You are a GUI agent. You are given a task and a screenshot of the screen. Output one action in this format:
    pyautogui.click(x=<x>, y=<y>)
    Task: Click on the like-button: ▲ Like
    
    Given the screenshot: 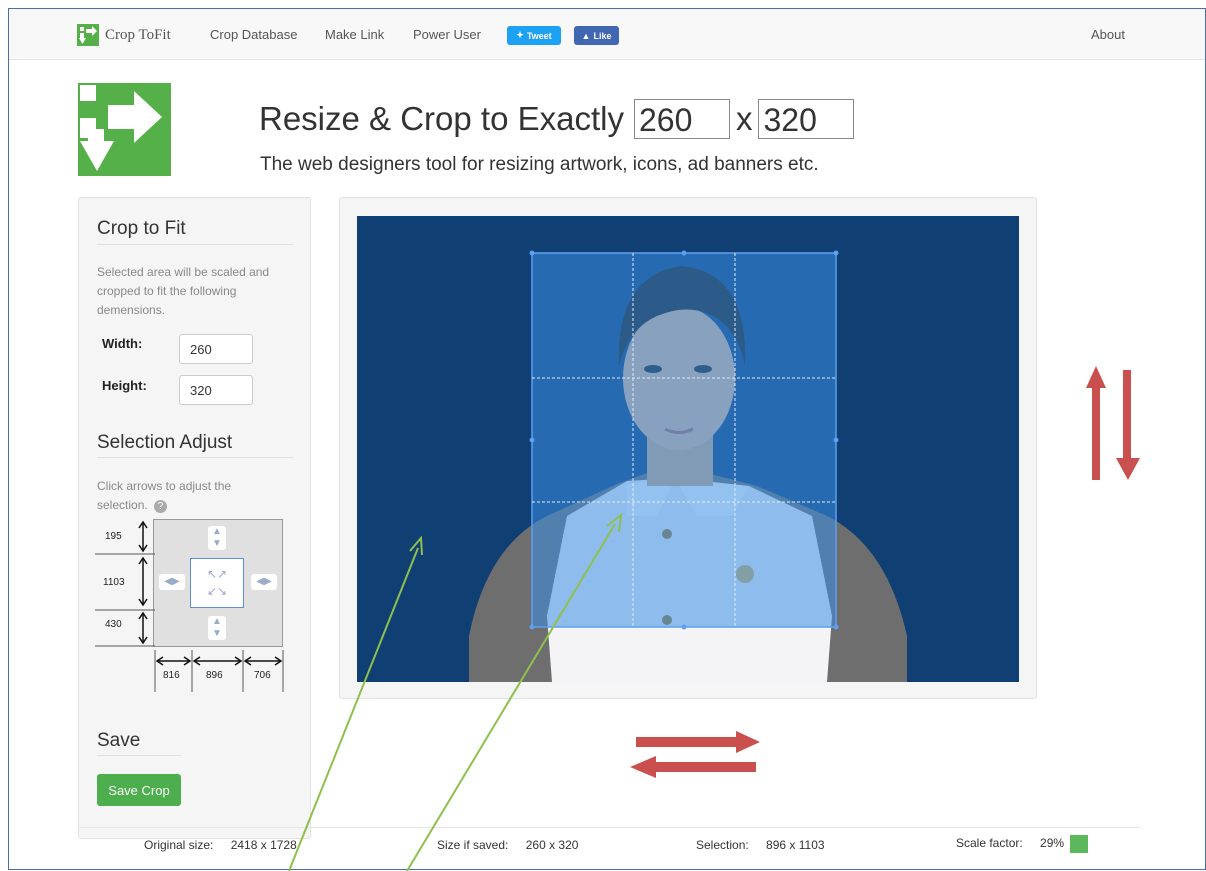 What is the action you would take?
    pyautogui.click(x=596, y=35)
    